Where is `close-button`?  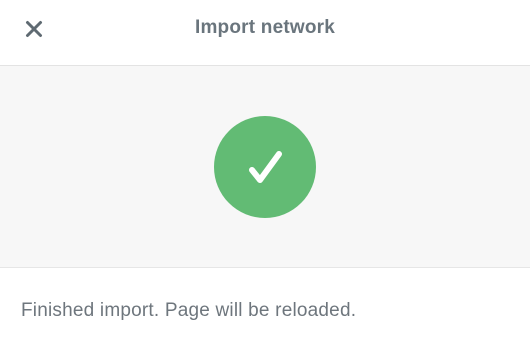 close-button is located at coordinates (34, 29).